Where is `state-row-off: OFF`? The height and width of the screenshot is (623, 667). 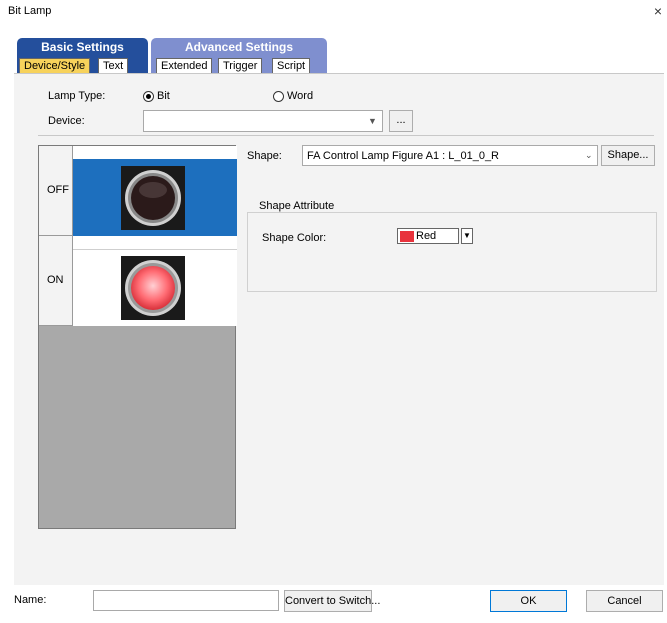 state-row-off: OFF is located at coordinates (138, 191).